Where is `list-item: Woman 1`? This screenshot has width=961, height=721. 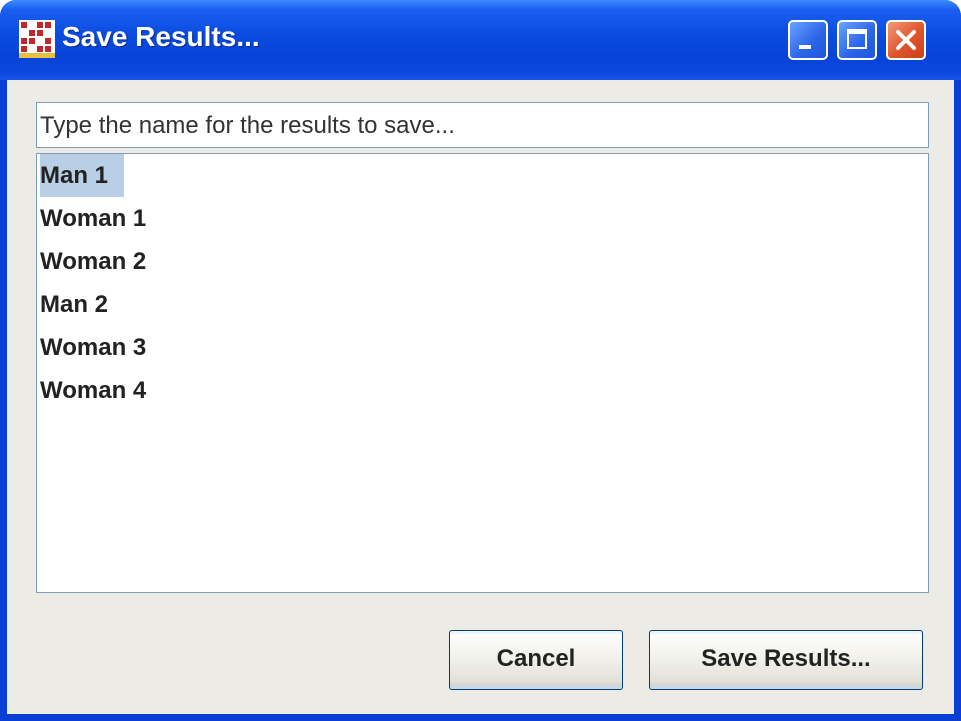 list-item: Woman 1 is located at coordinates (482, 218).